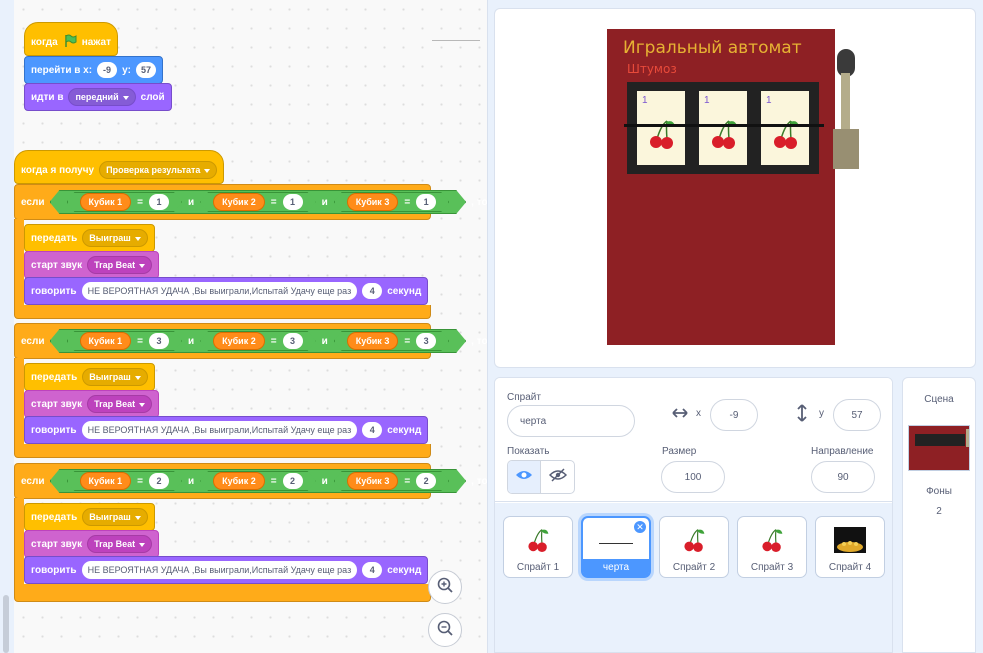  Describe the element at coordinates (57, 404) in the screenshot. I see `block-label: старт звук` at that location.